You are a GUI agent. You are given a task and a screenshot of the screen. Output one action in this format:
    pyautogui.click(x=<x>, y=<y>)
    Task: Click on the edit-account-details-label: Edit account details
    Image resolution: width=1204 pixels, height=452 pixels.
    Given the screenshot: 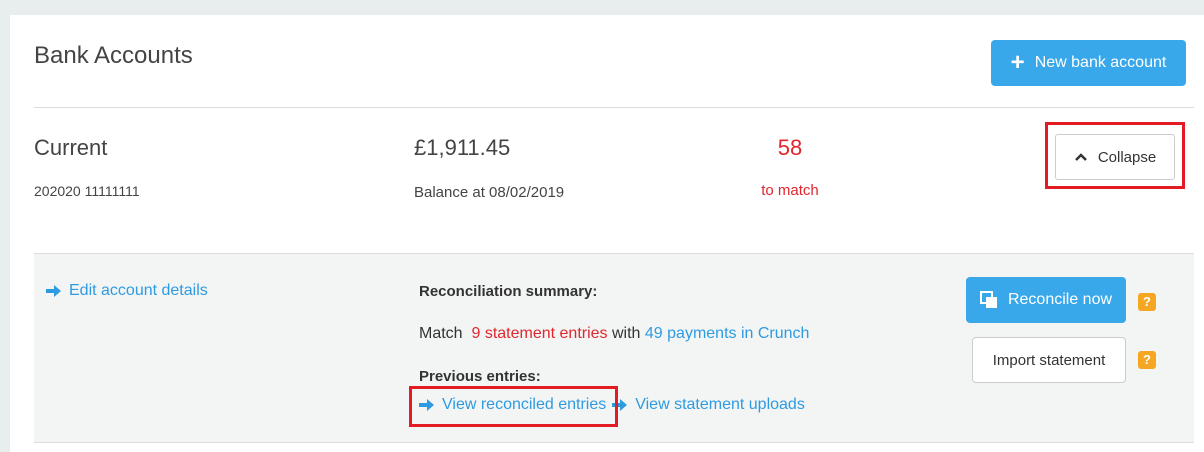 What is the action you would take?
    pyautogui.click(x=138, y=290)
    